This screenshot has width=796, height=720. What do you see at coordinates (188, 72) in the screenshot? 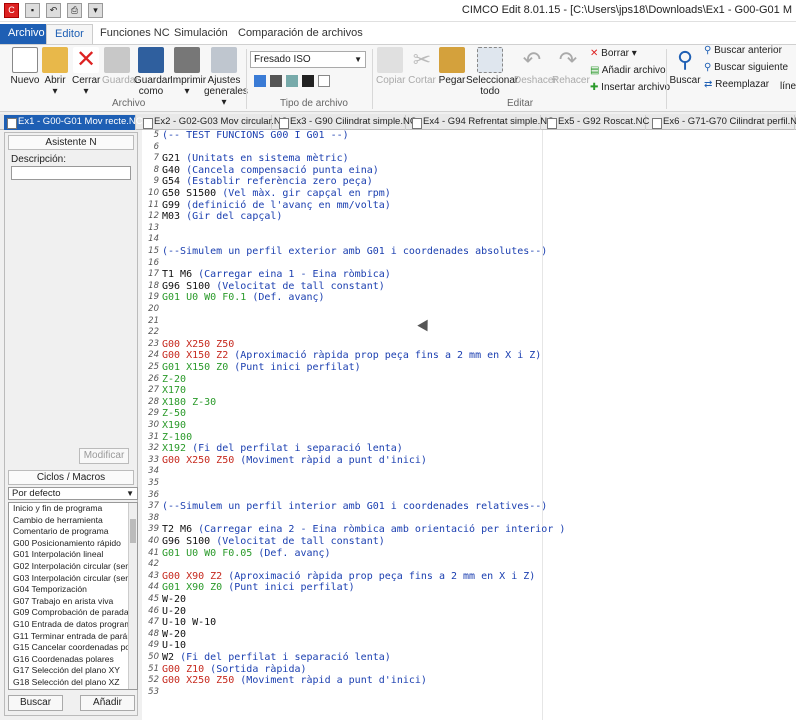
I see `print-button: Imprimir ▾` at bounding box center [188, 72].